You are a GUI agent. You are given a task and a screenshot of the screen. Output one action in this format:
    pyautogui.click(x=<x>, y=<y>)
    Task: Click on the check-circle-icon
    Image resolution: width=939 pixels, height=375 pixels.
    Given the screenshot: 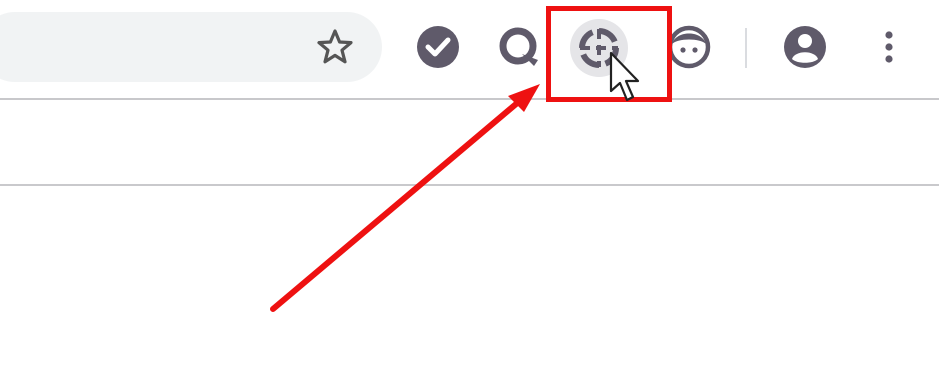 What is the action you would take?
    pyautogui.click(x=438, y=47)
    